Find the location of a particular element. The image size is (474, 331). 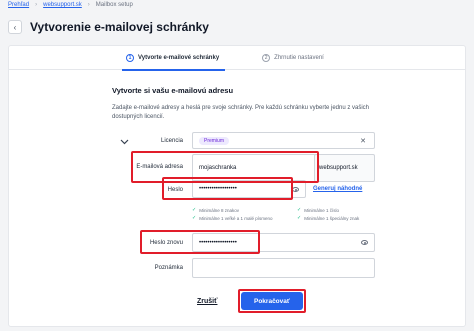

continue-button: Pokračovať is located at coordinates (272, 301).